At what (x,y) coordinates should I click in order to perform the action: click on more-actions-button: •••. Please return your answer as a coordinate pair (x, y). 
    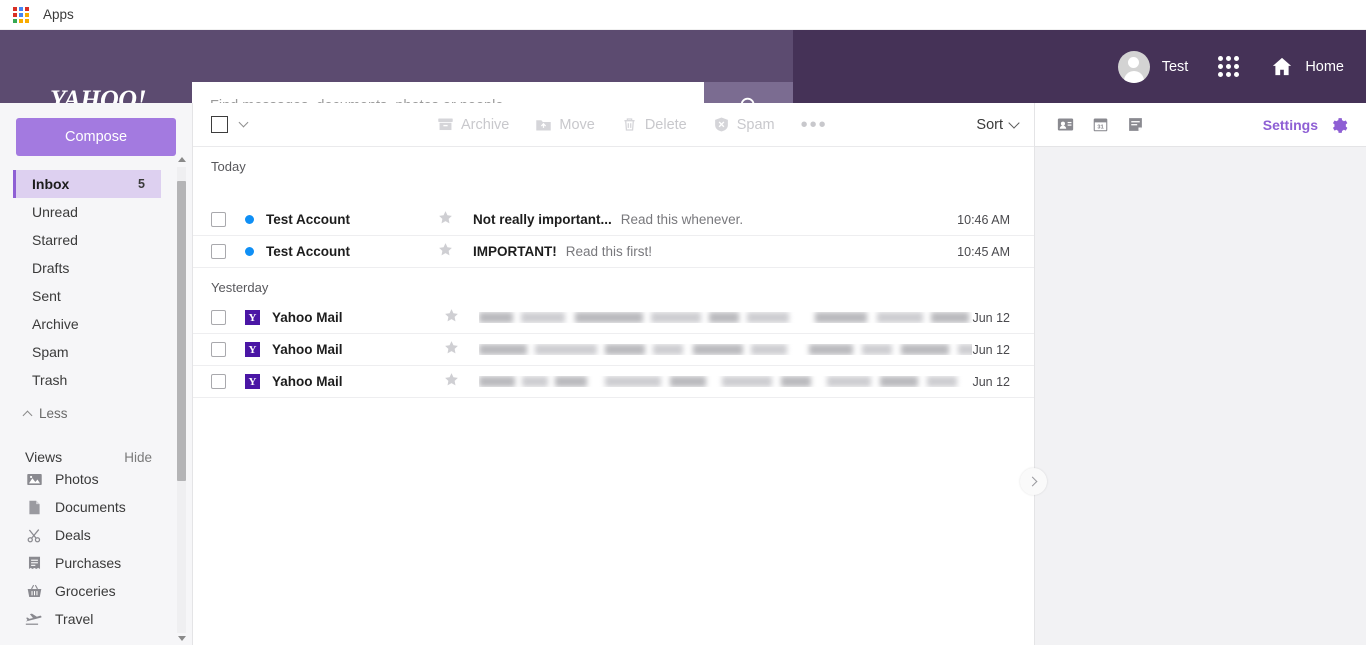
    Looking at the image, I should click on (814, 125).